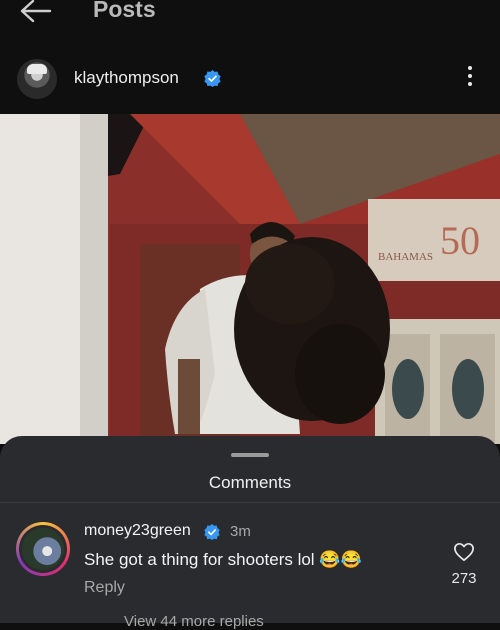 The height and width of the screenshot is (630, 500). I want to click on post-username: klaythompson, so click(126, 78).